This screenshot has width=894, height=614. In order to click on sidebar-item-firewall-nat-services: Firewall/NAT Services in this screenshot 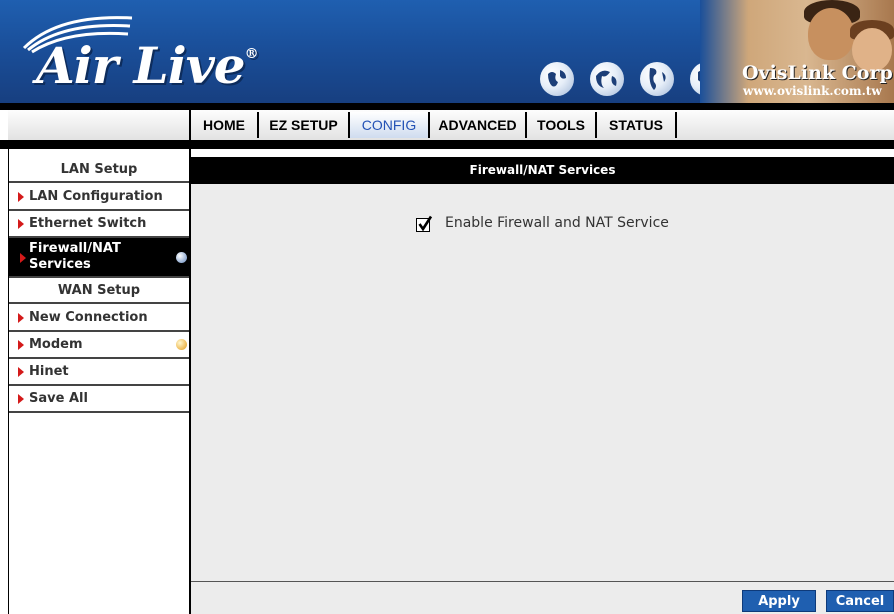, I will do `click(99, 258)`.